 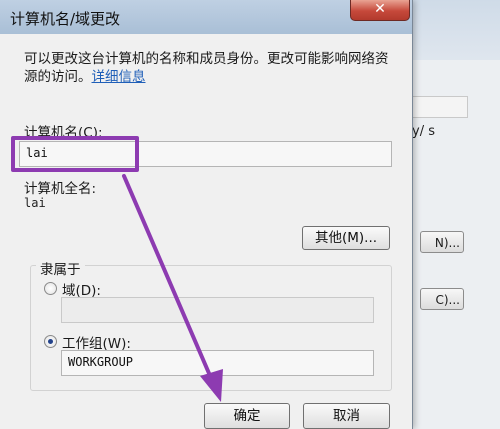 I want to click on full-name-value: lai, so click(x=35, y=203).